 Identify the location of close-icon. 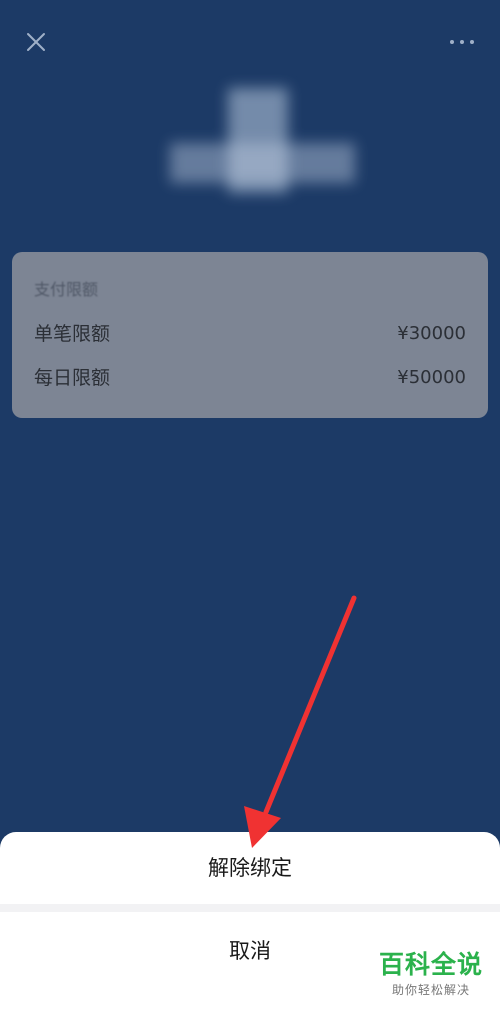
(36, 42).